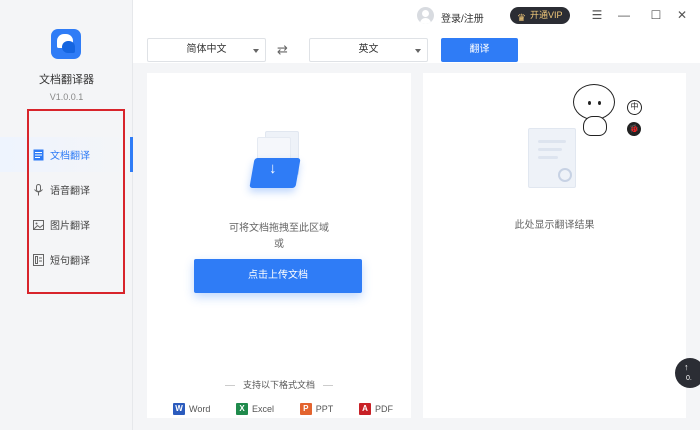 The image size is (700, 430). Describe the element at coordinates (425, 15) in the screenshot. I see `avatar` at that location.